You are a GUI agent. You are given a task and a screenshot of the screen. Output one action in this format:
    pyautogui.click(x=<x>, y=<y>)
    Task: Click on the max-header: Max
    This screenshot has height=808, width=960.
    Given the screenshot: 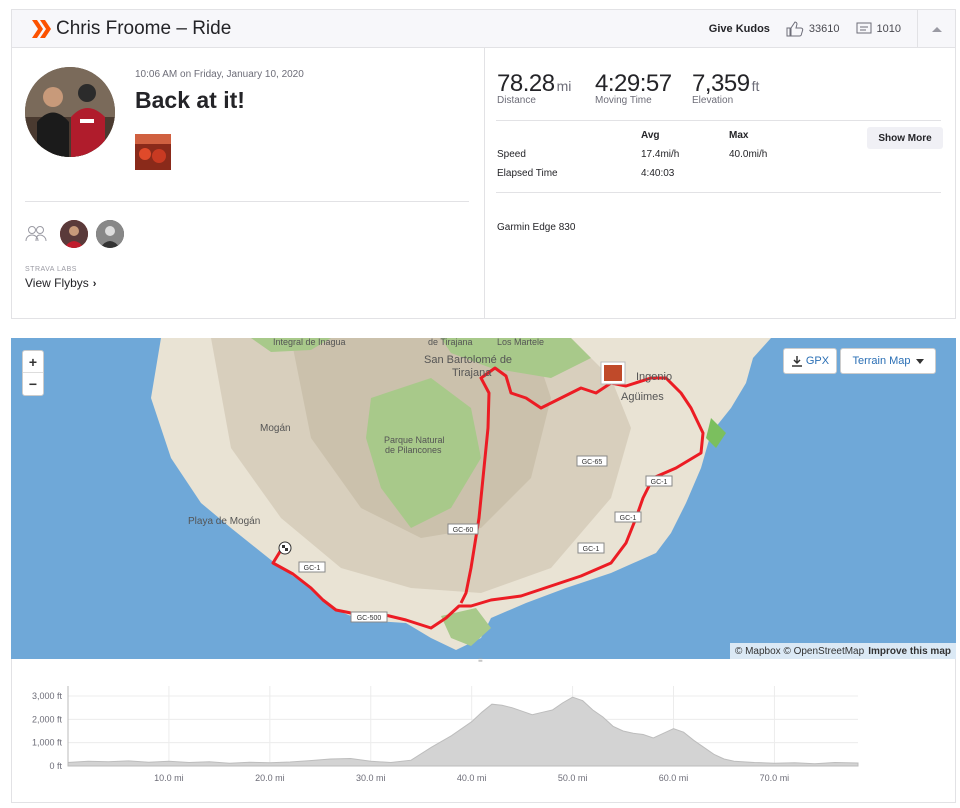 What is the action you would take?
    pyautogui.click(x=739, y=135)
    